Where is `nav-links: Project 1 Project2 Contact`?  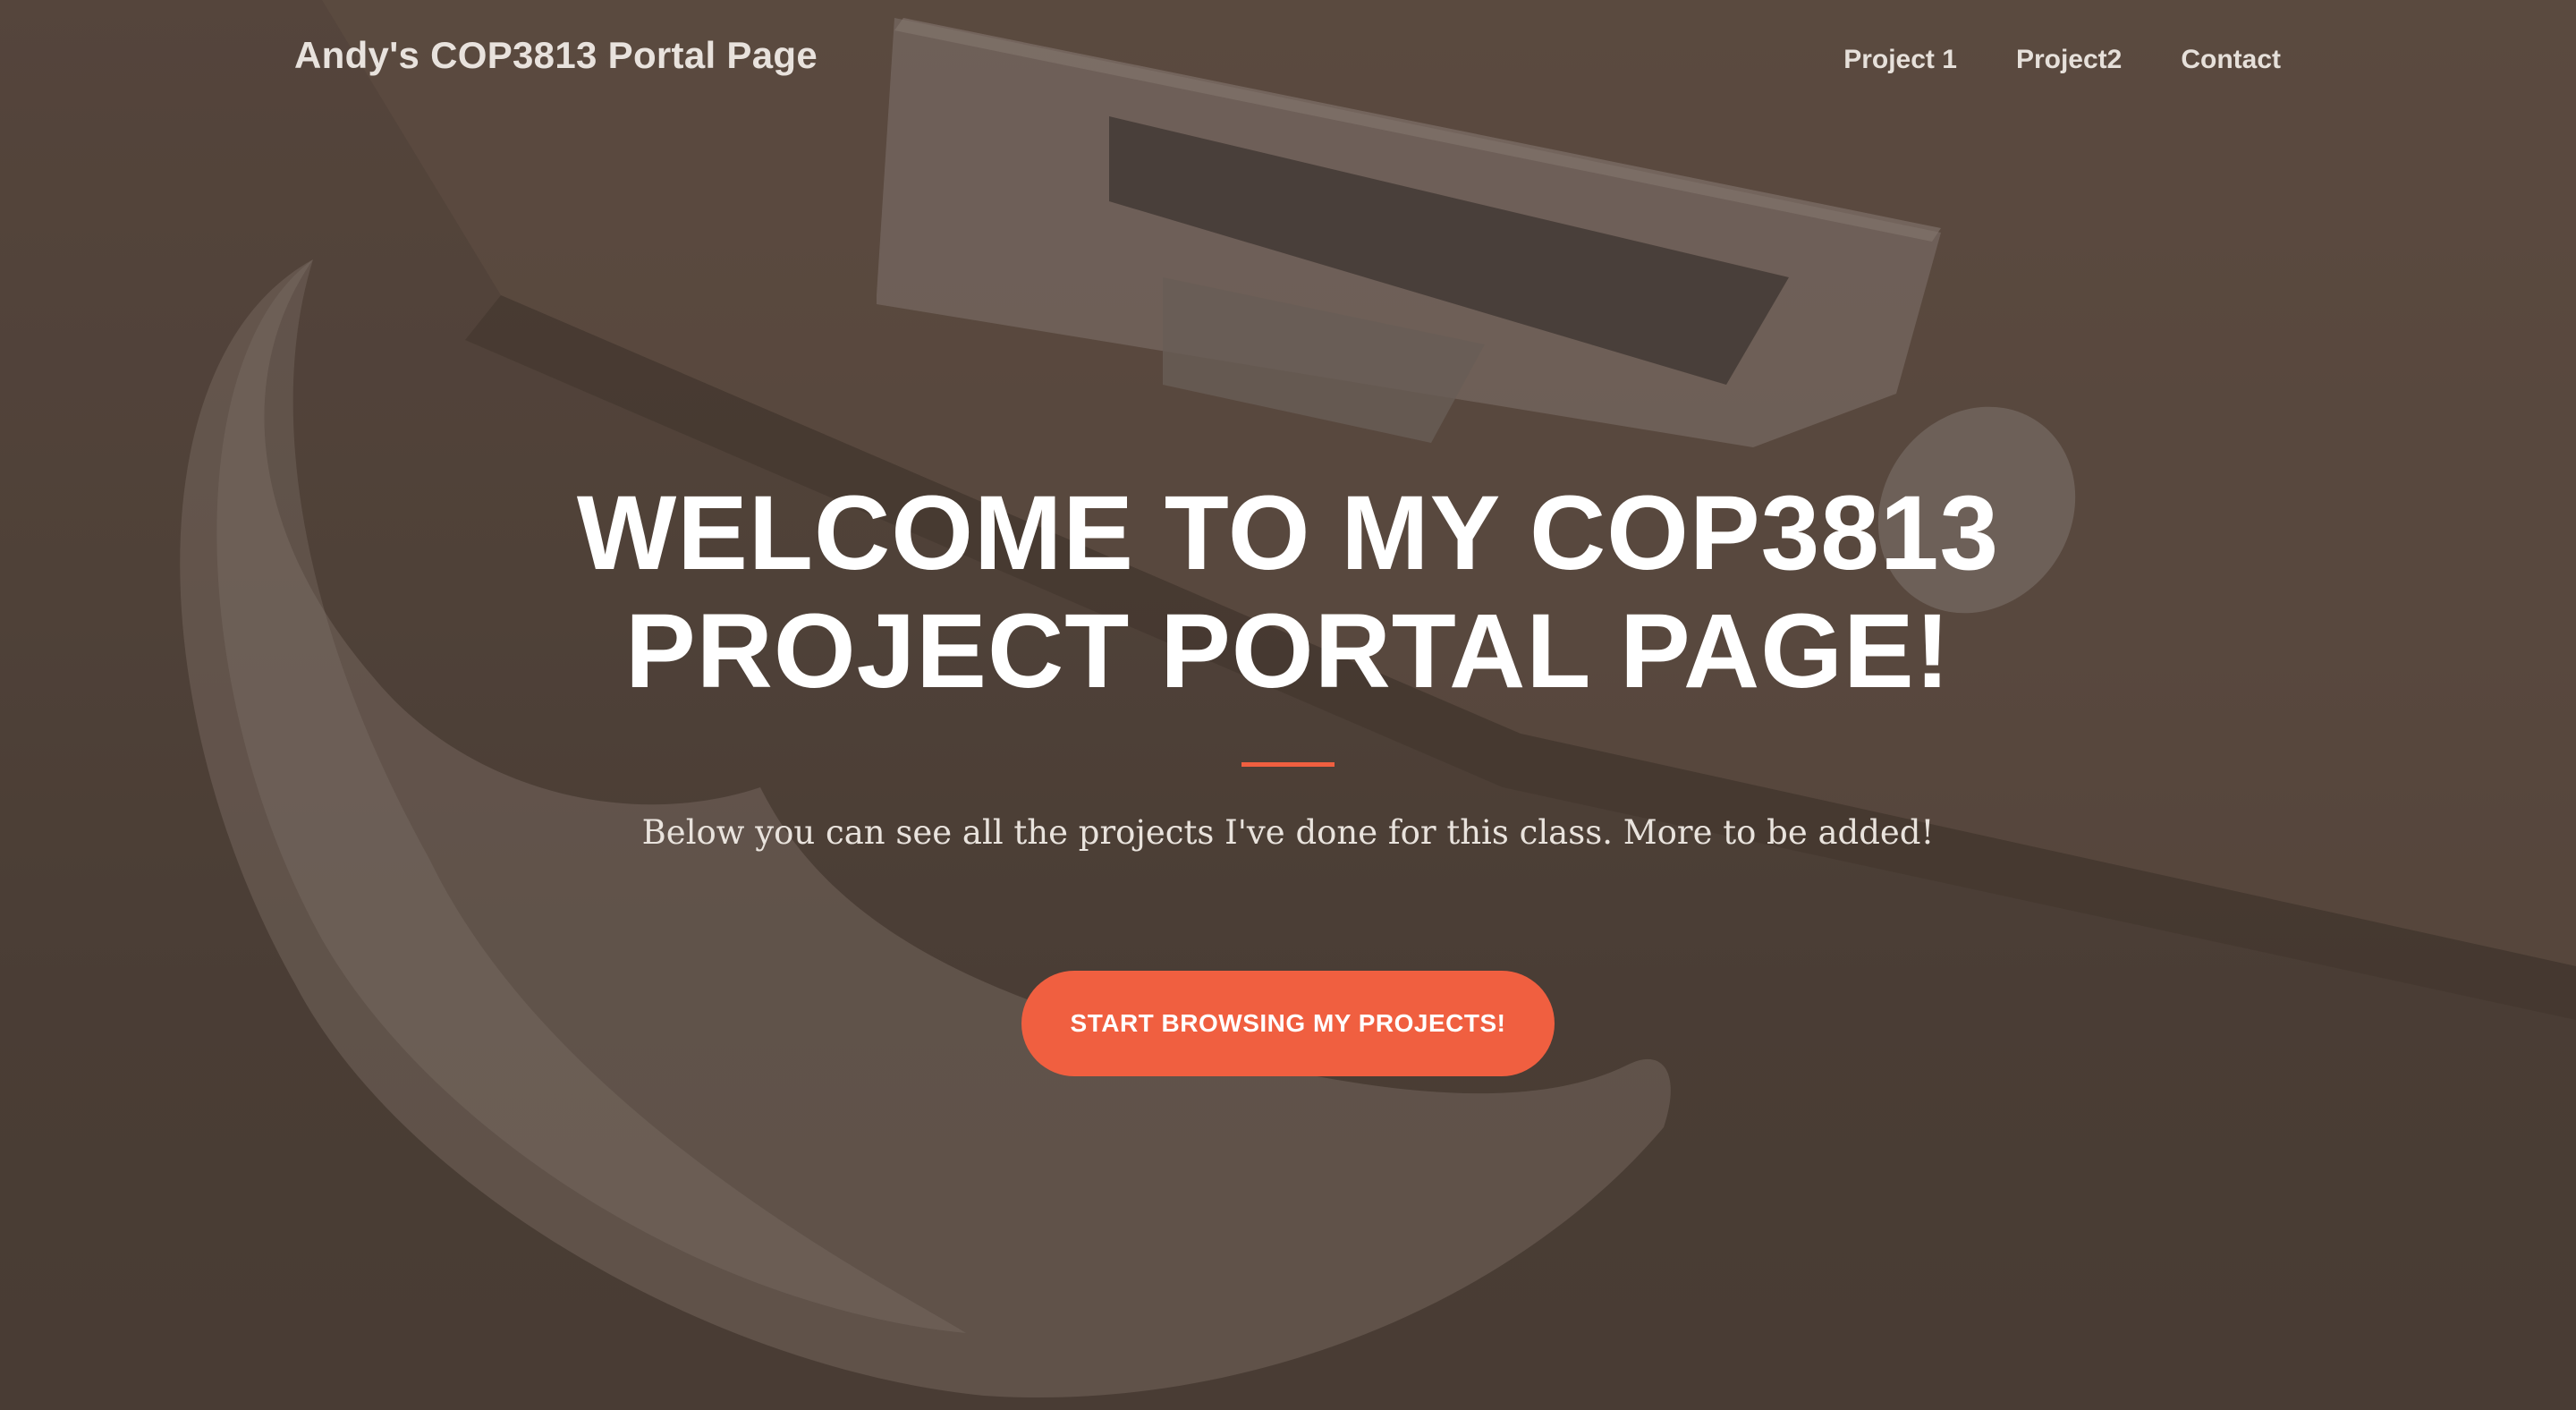 nav-links: Project 1 Project2 Contact is located at coordinates (2062, 60).